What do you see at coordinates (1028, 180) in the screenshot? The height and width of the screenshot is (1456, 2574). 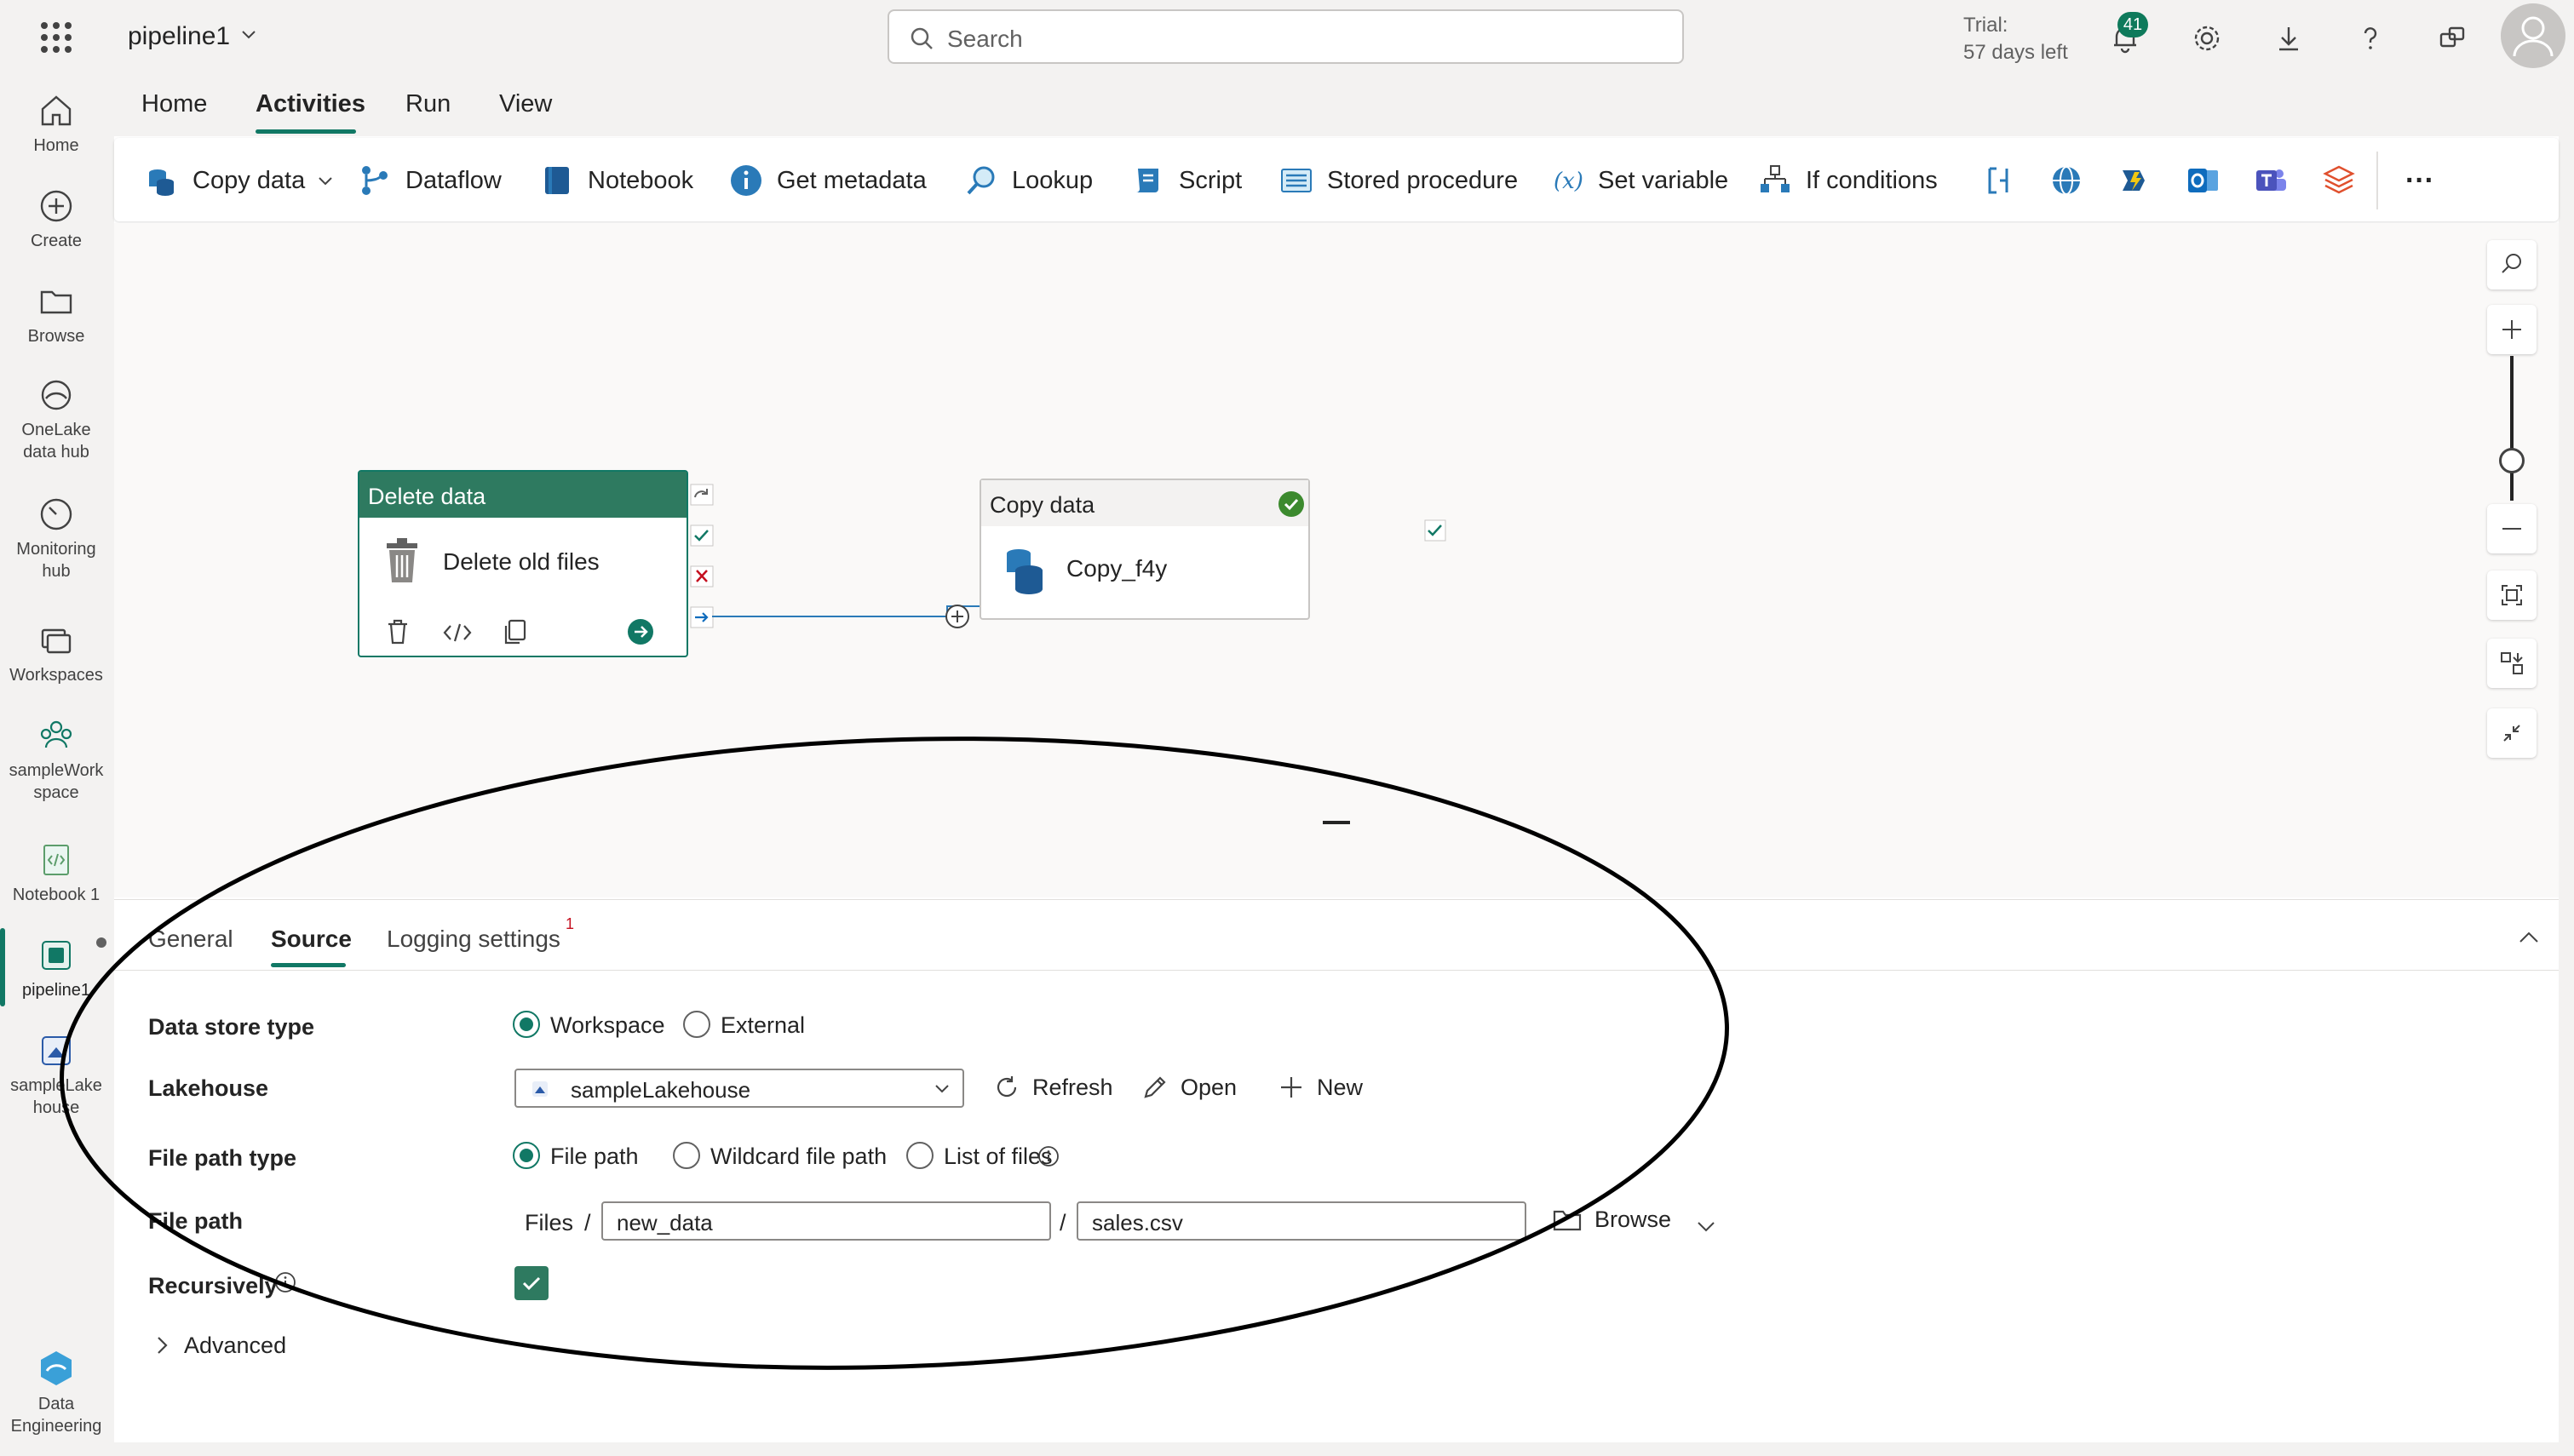 I see `lookup-button: Lookup` at bounding box center [1028, 180].